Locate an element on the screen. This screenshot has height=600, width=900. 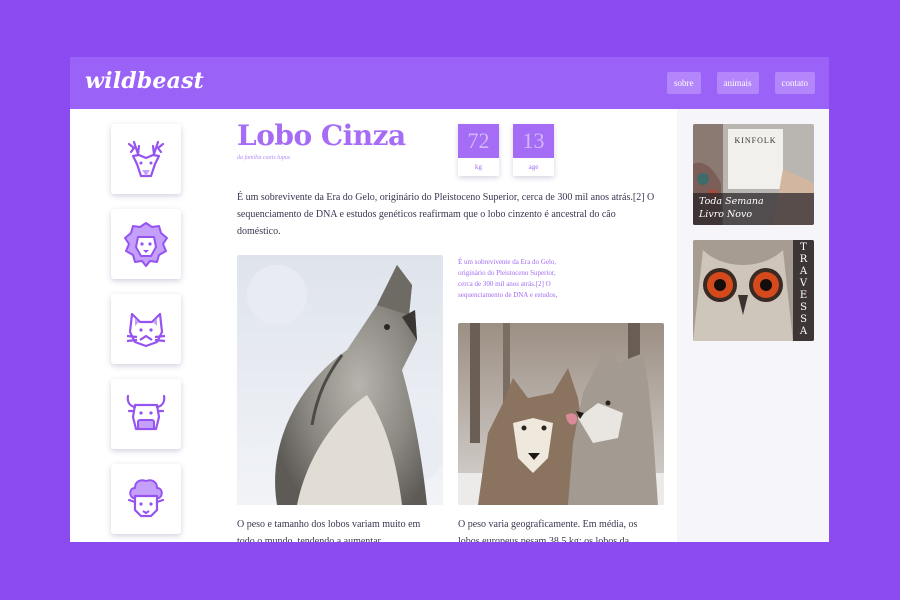
stat-weight-value: 72 is located at coordinates (478, 141).